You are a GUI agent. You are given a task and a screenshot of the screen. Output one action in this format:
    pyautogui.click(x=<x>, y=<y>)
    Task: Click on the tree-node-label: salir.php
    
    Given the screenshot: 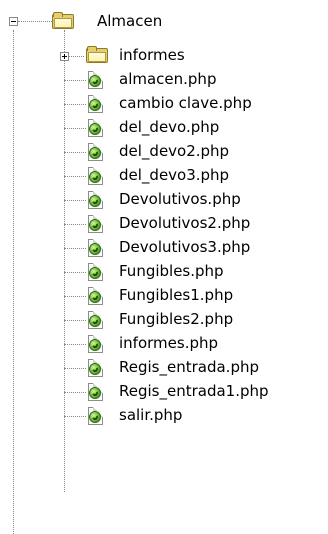 What is the action you would take?
    pyautogui.click(x=151, y=415)
    